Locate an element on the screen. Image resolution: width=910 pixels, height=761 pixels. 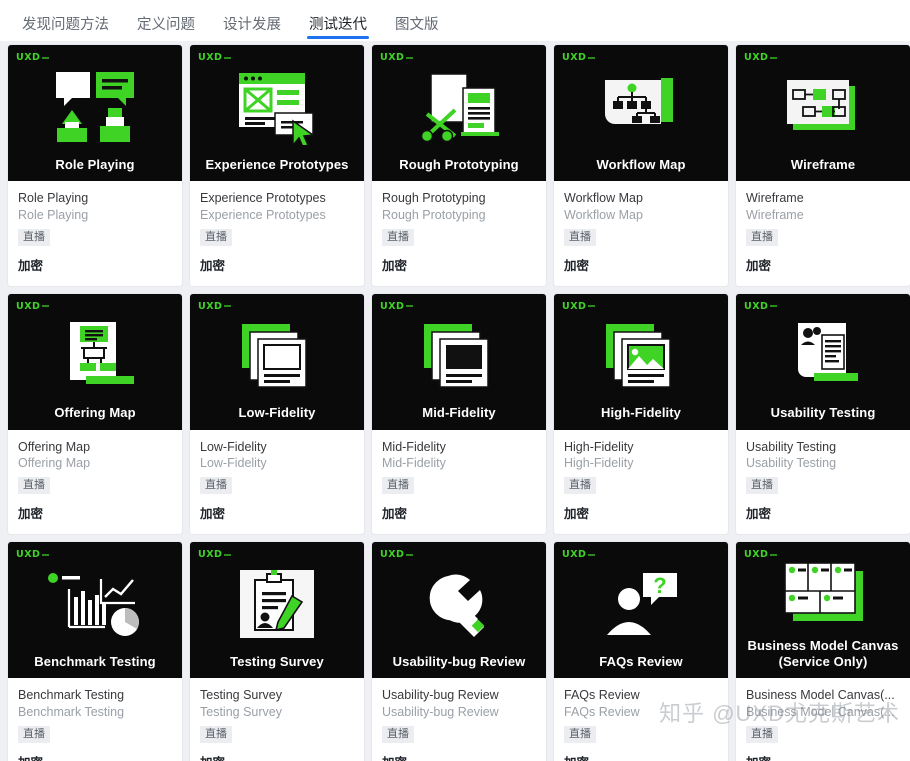
card-cover: UXD Business Model Canvas (Service Only) is located at coordinates (823, 610).